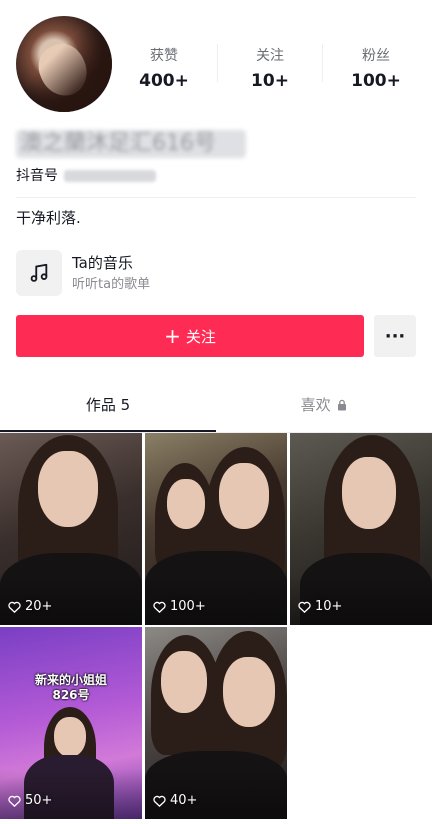 Image resolution: width=432 pixels, height=824 pixels. What do you see at coordinates (39, 800) in the screenshot?
I see `post-likes-count: 50+` at bounding box center [39, 800].